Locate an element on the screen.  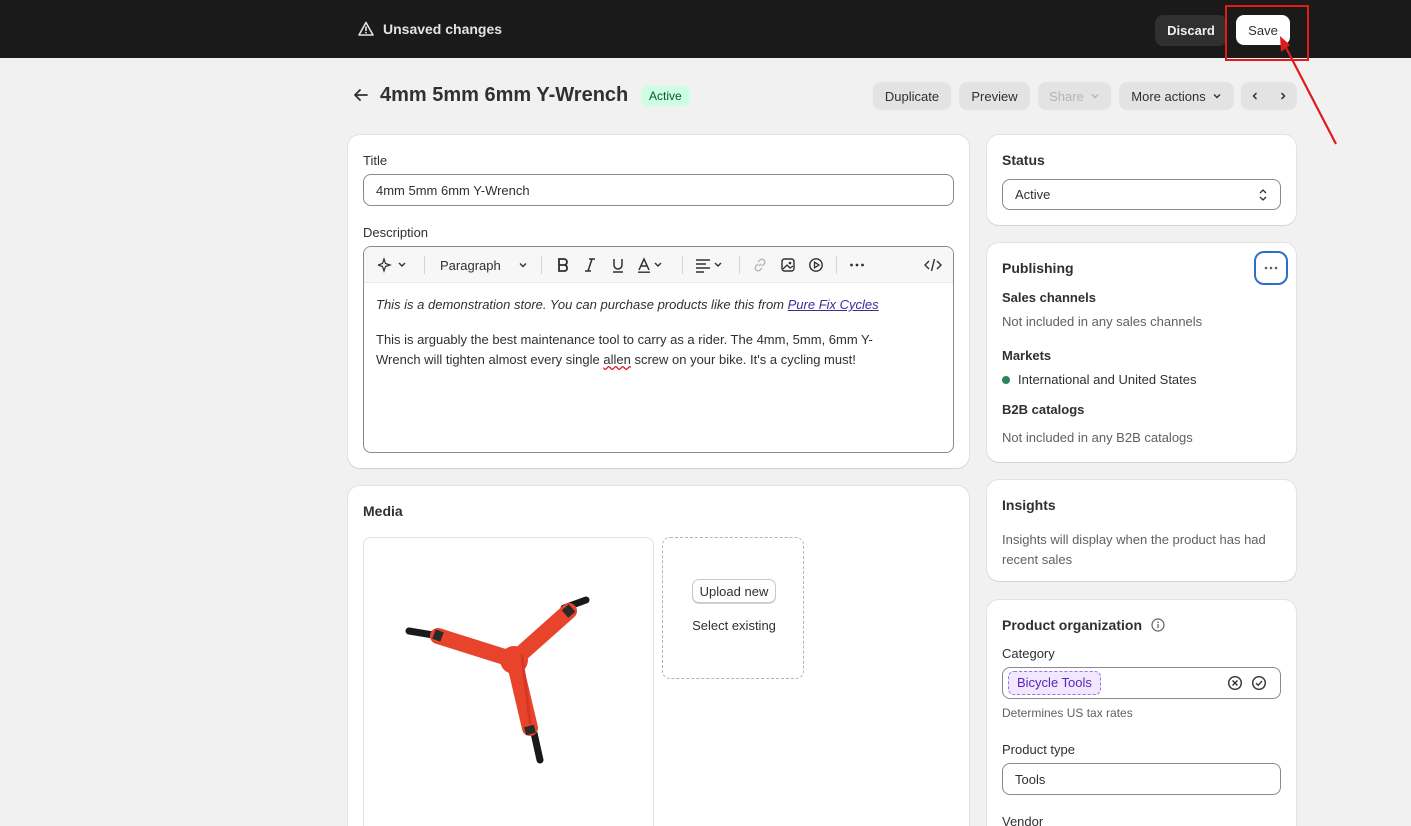
image-icon is located at coordinates (788, 265).